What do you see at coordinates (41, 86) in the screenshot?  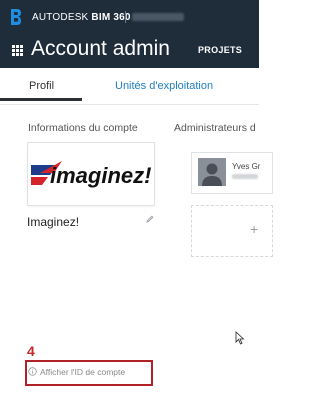 I see `tab-profil: Profil` at bounding box center [41, 86].